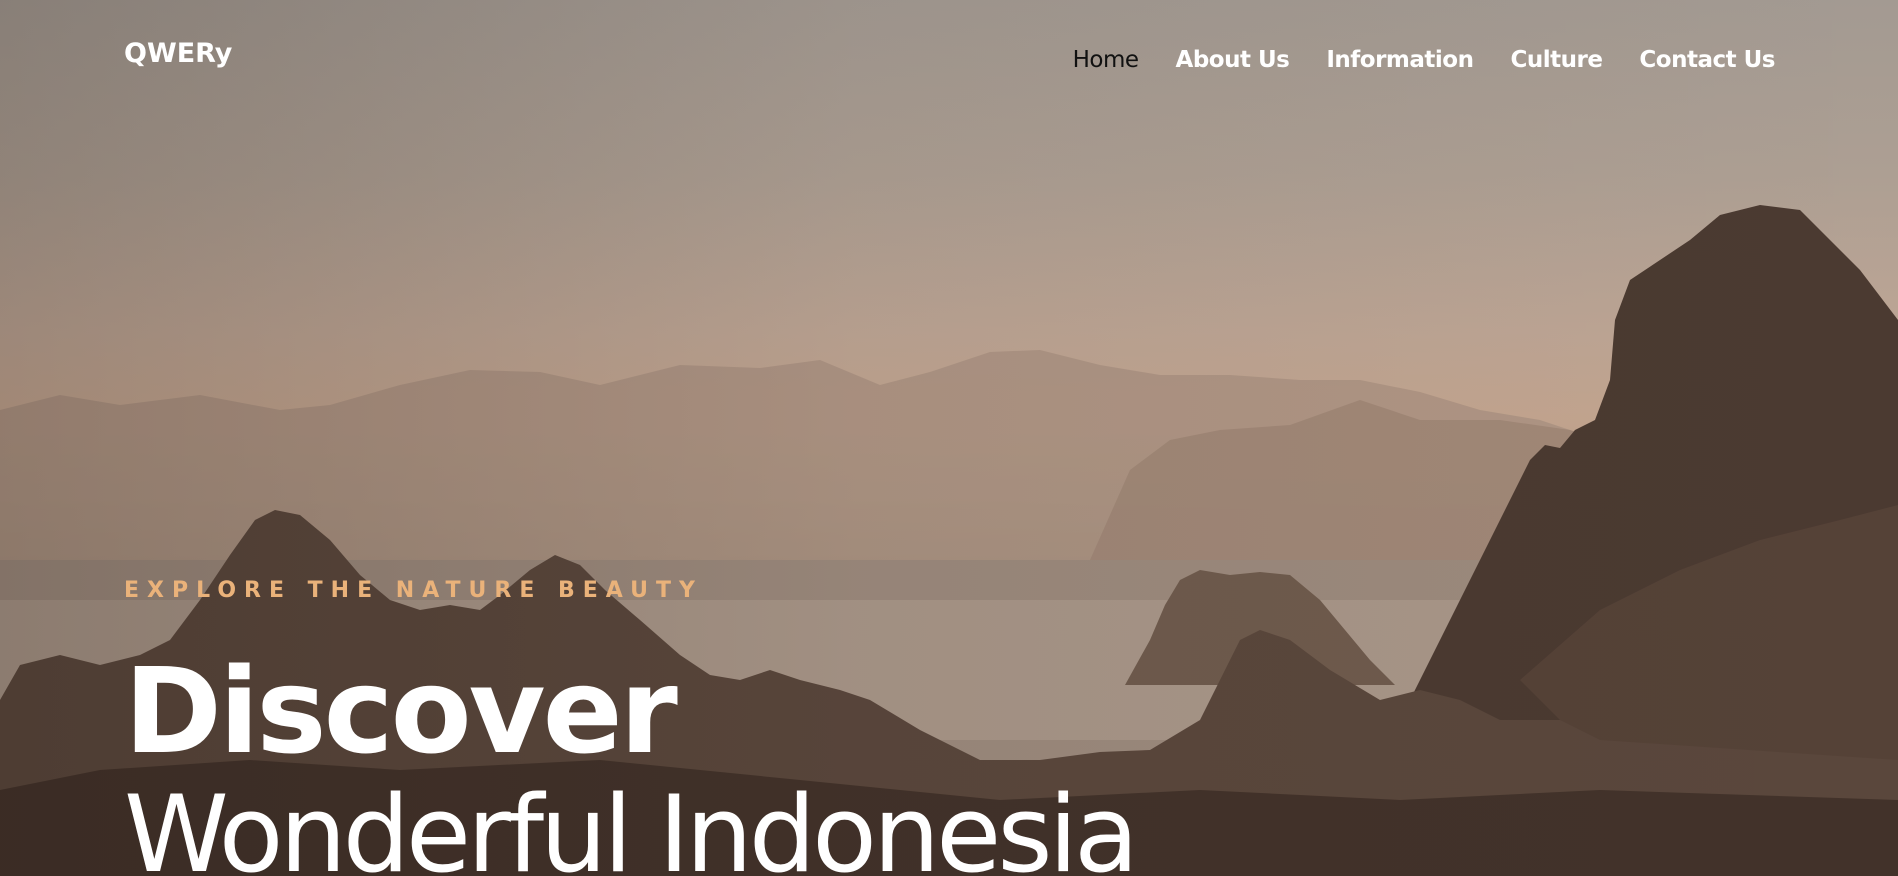 This screenshot has height=876, width=1898. What do you see at coordinates (1233, 60) in the screenshot?
I see `nav-item-about-us: About Us` at bounding box center [1233, 60].